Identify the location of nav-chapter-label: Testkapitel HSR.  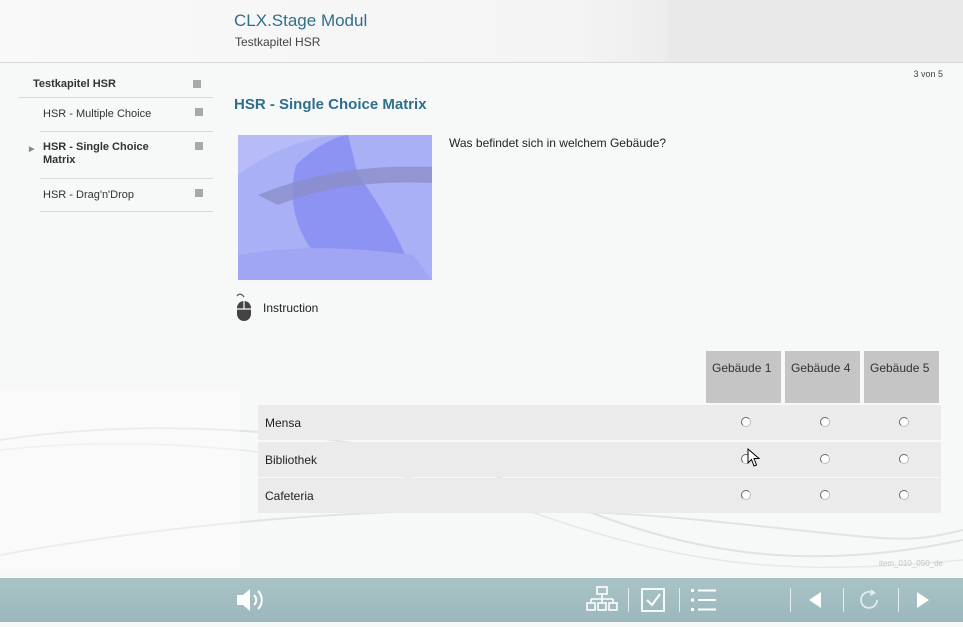
(74, 84).